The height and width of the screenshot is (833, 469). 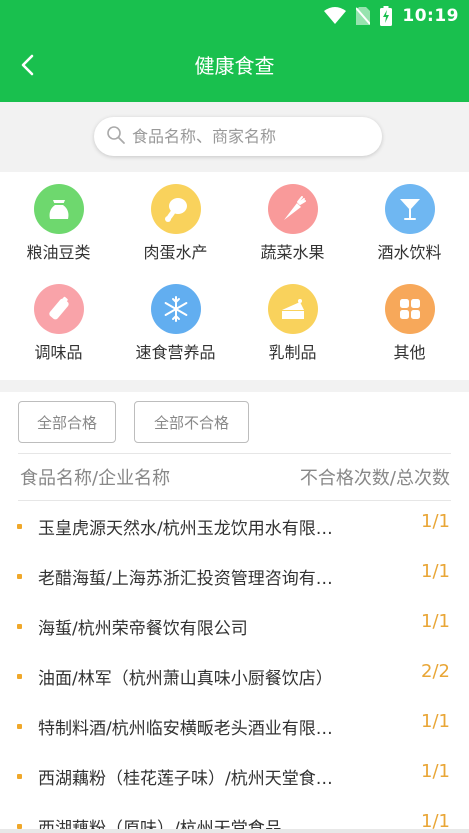 What do you see at coordinates (335, 16) in the screenshot?
I see `wifi-icon` at bounding box center [335, 16].